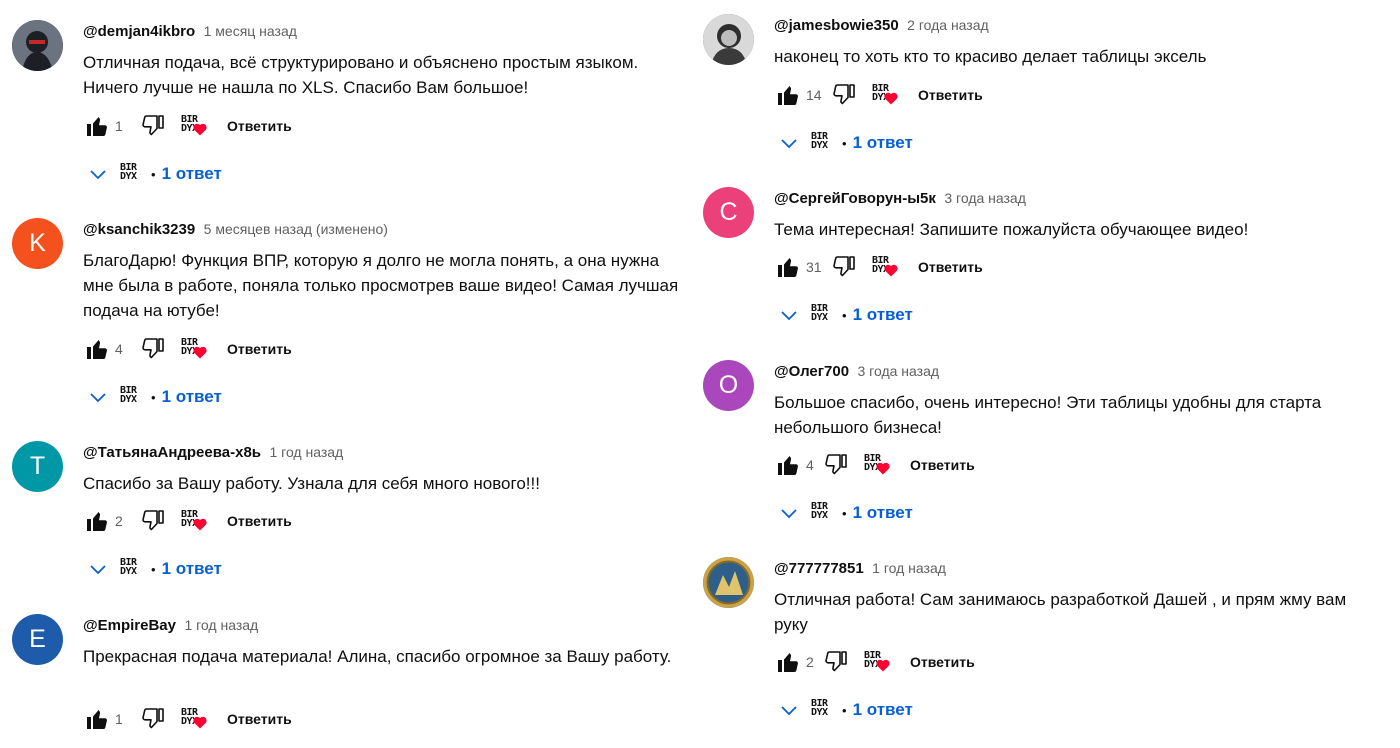 The image size is (1400, 748). Describe the element at coordinates (172, 452) in the screenshot. I see `author-name: @ТатьянаАндреева-х8ь` at that location.